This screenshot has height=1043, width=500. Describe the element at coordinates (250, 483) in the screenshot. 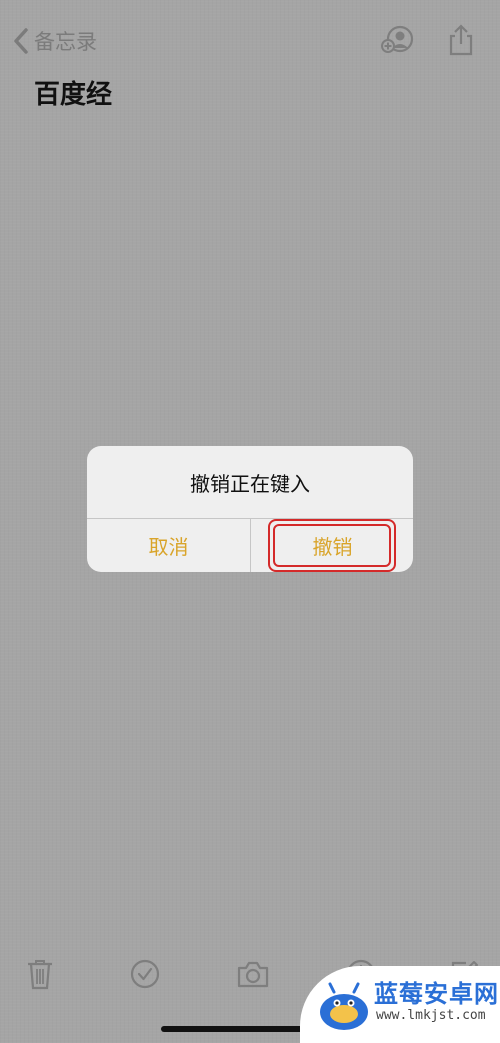

I see `alert-title: 撤销正在键入` at that location.